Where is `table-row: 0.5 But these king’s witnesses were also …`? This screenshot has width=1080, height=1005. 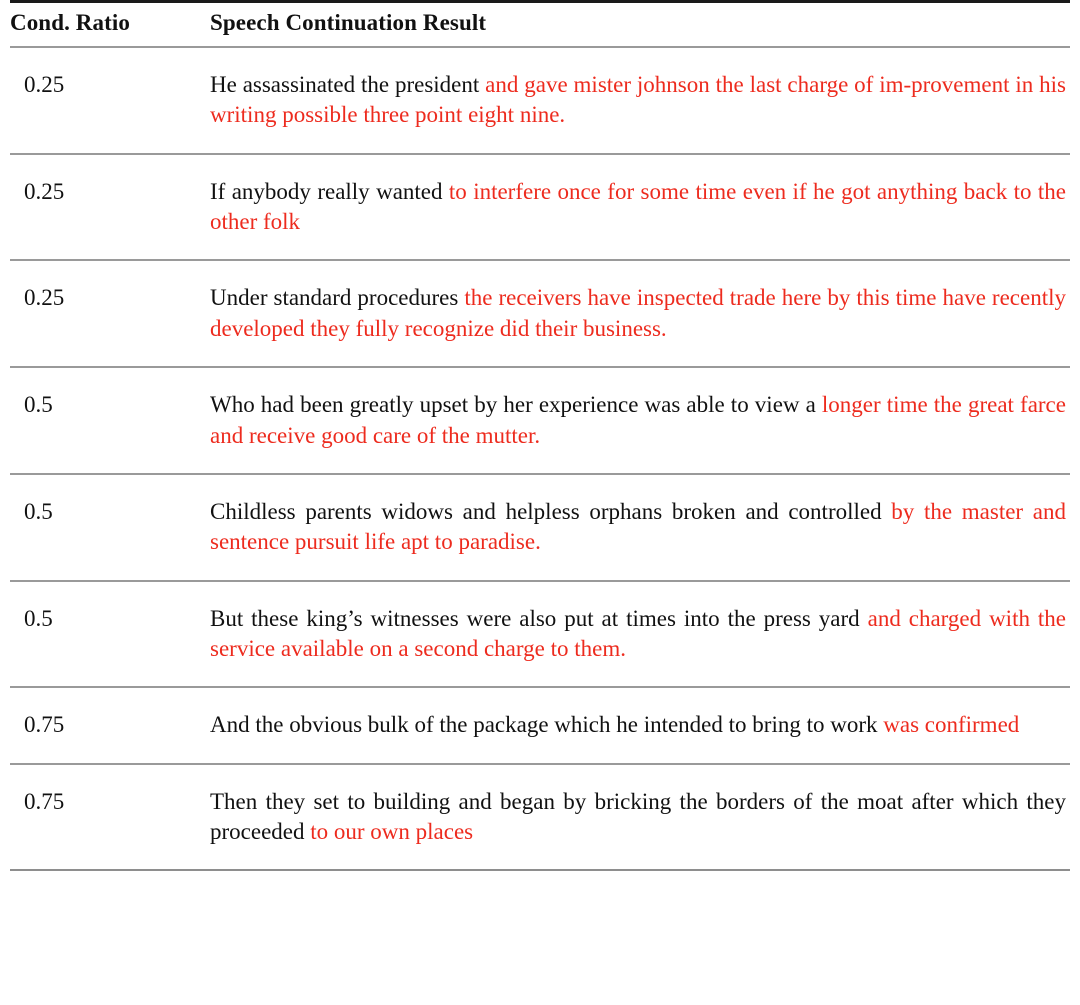
table-row: 0.5 But these king’s witnesses were also … is located at coordinates (540, 634).